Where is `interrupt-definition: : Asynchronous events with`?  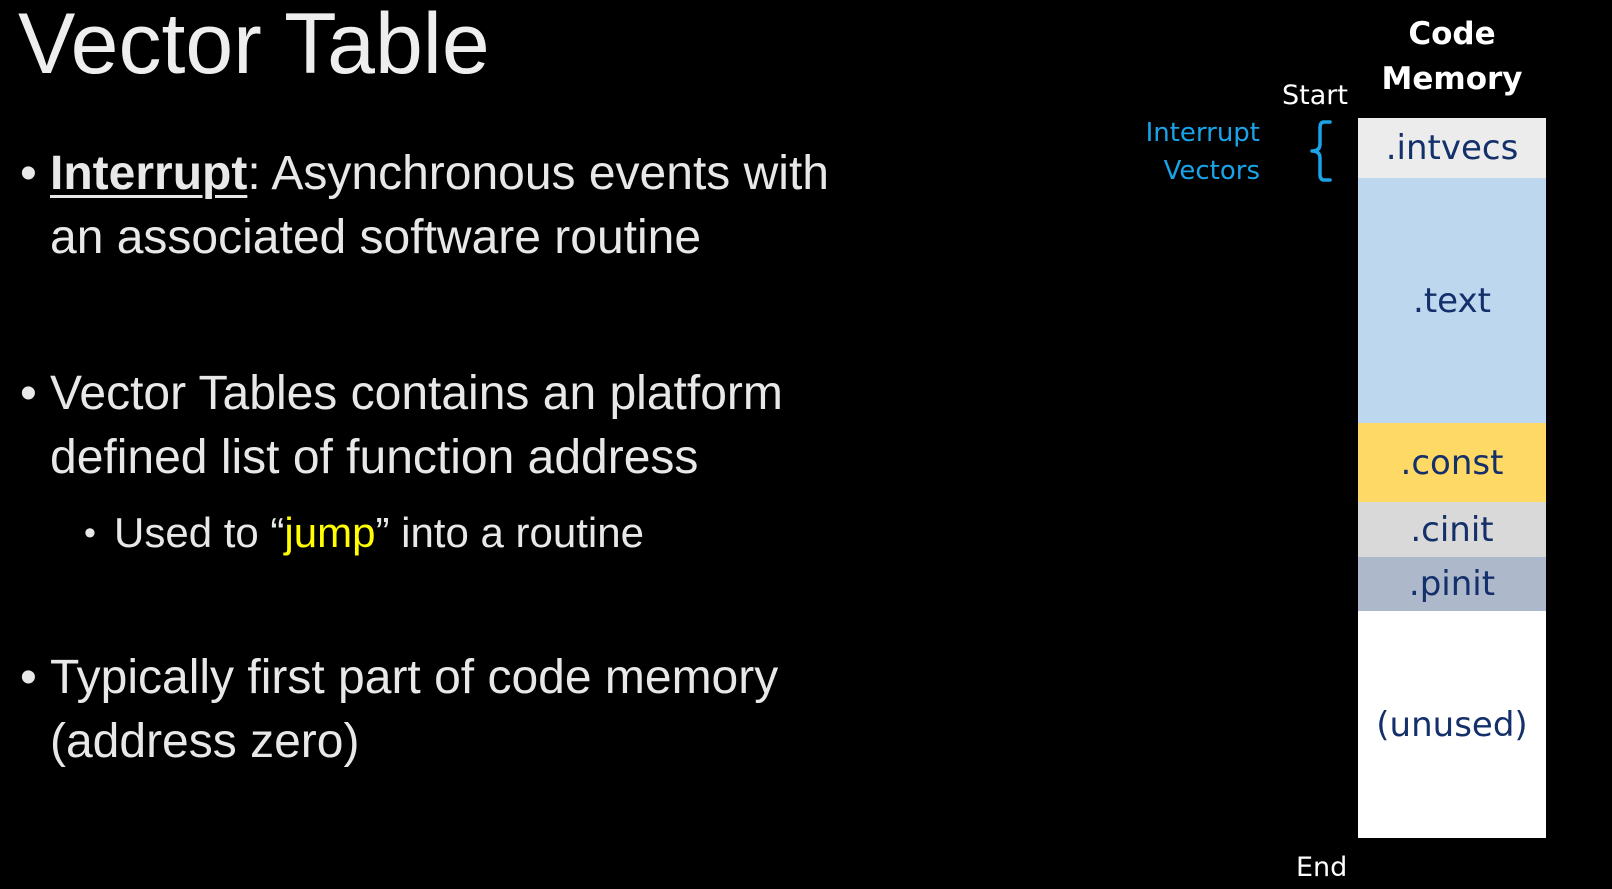 interrupt-definition: : Asynchronous events with is located at coordinates (538, 173).